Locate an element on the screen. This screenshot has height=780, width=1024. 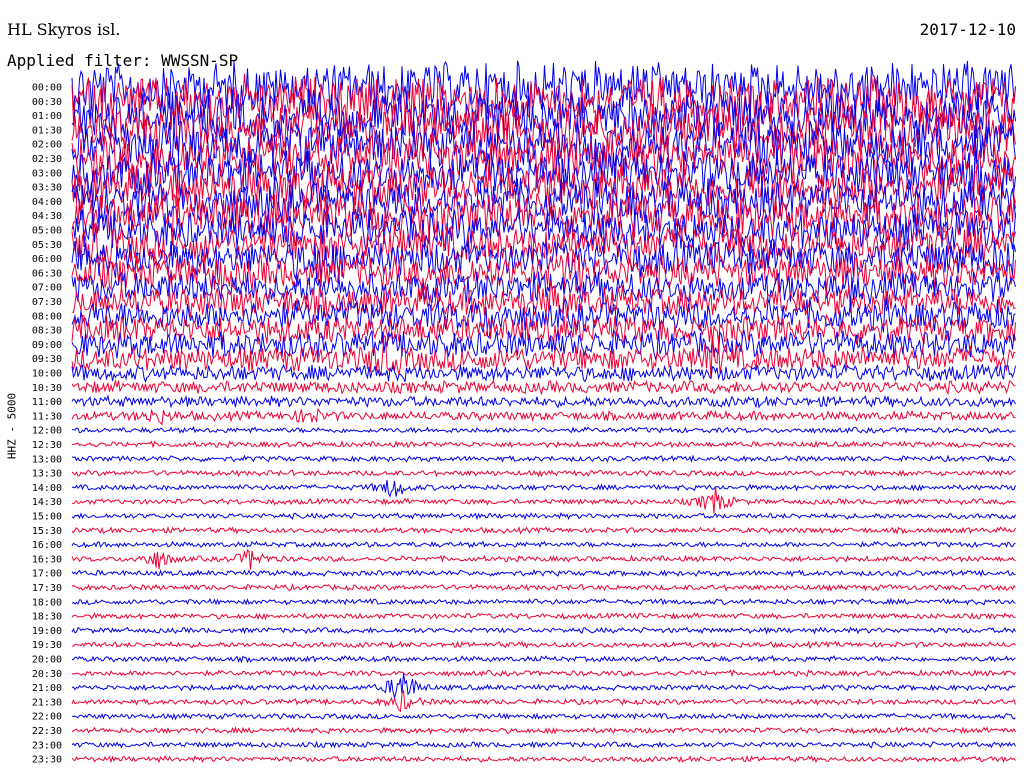
time-label: 15:00 is located at coordinates (47, 517).